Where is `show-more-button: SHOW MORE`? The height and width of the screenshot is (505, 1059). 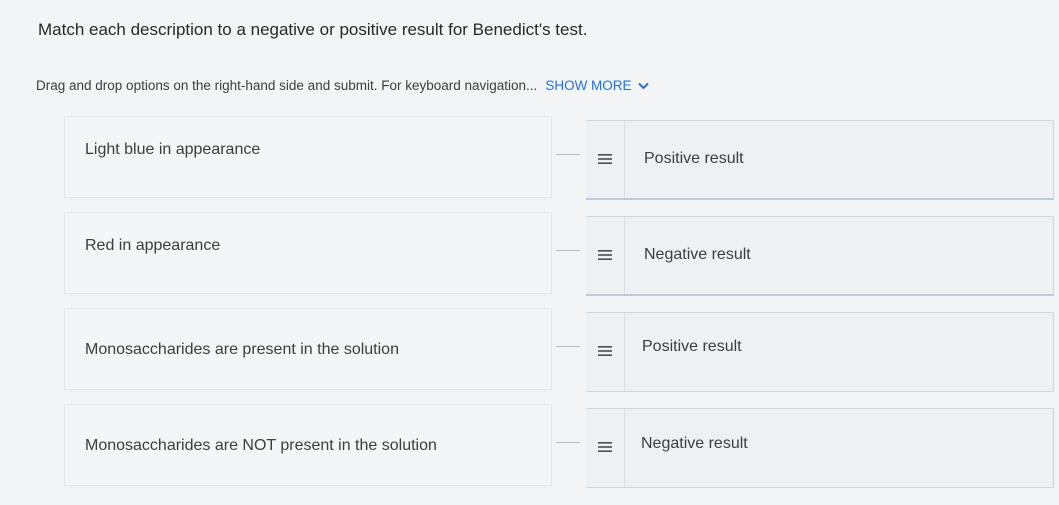
show-more-button: SHOW MORE is located at coordinates (597, 85).